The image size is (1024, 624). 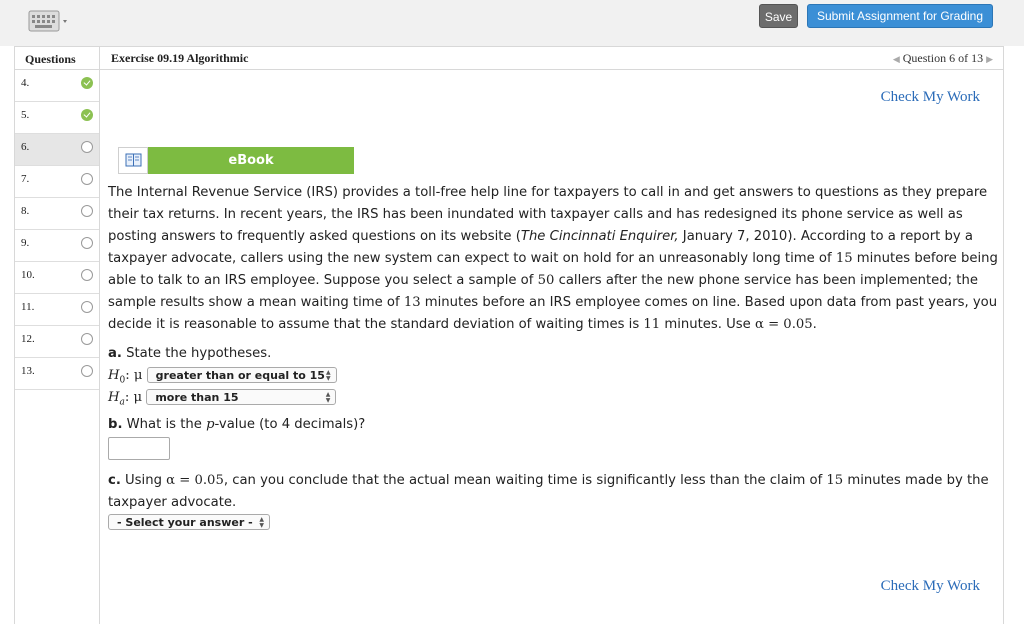 I want to click on top-toolbar: Save Submit Assignment for Grading, so click(x=512, y=23).